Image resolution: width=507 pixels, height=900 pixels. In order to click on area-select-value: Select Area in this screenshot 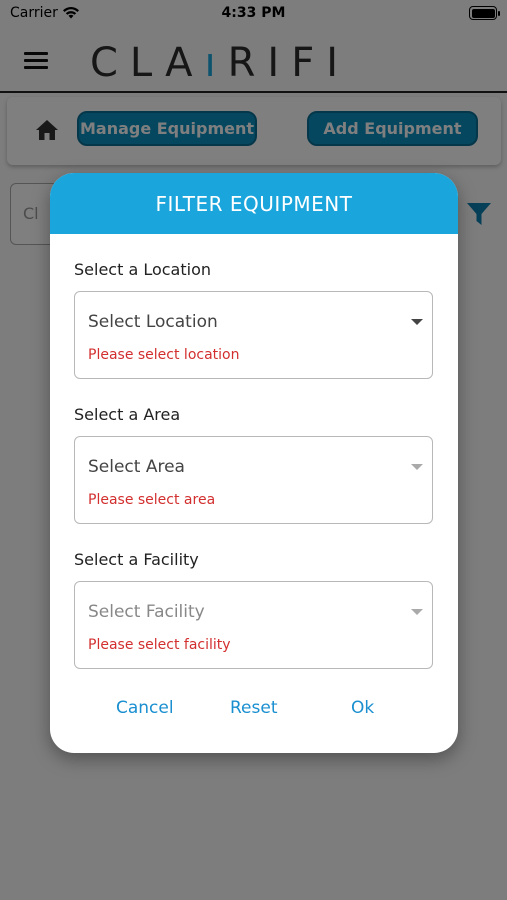, I will do `click(136, 467)`.